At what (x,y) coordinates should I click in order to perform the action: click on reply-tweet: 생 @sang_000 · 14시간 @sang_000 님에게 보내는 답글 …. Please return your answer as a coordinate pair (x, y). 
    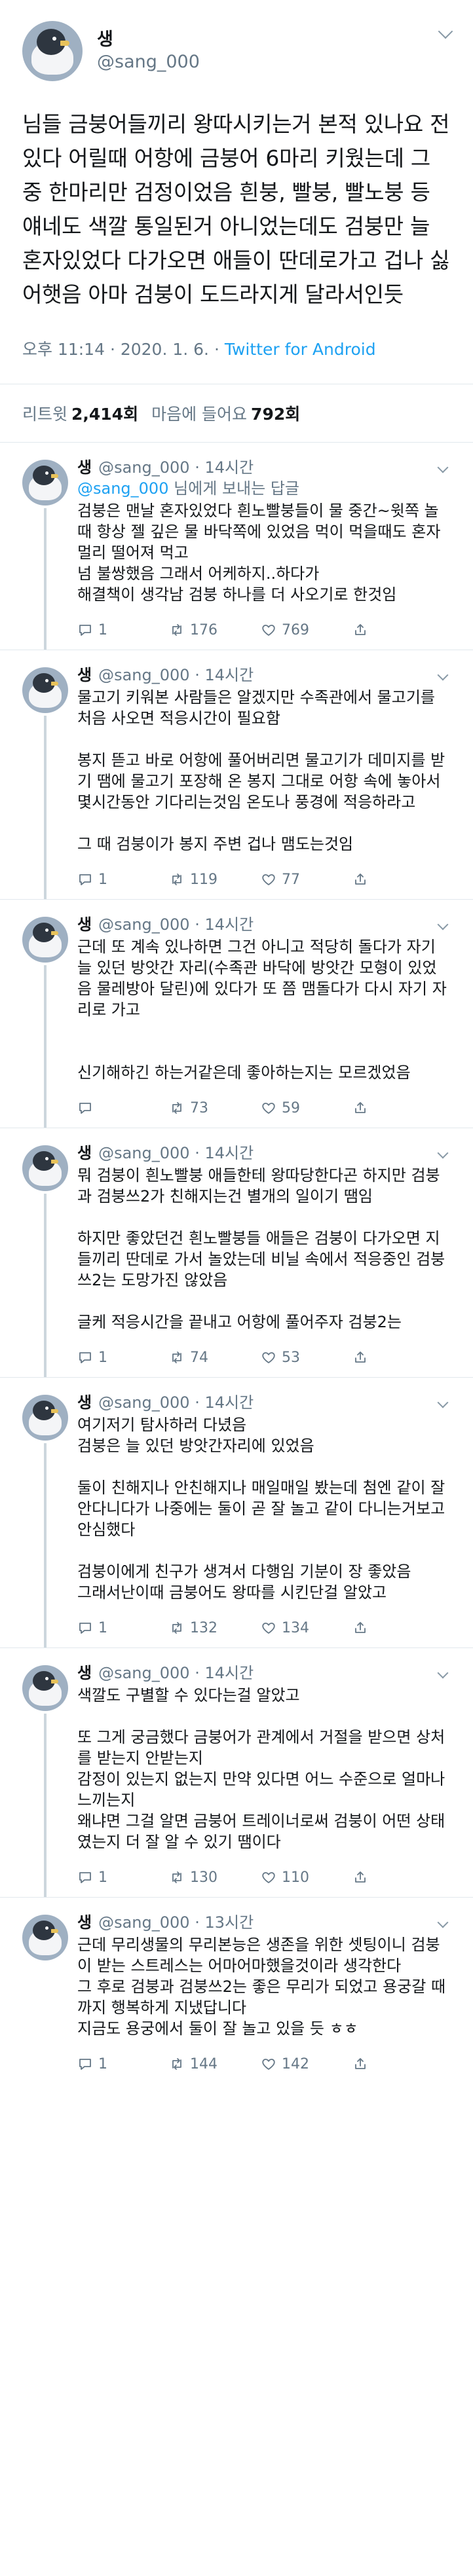
    Looking at the image, I should click on (236, 546).